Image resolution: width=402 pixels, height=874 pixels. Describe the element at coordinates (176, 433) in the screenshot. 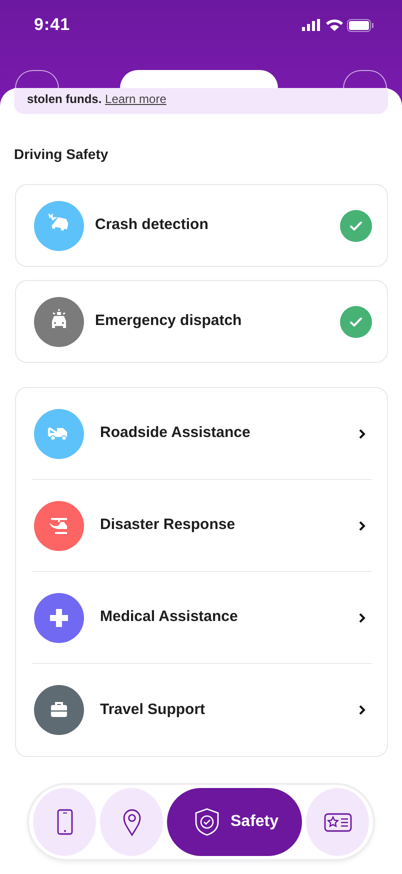

I see `service-label: Roadside Assistance` at that location.